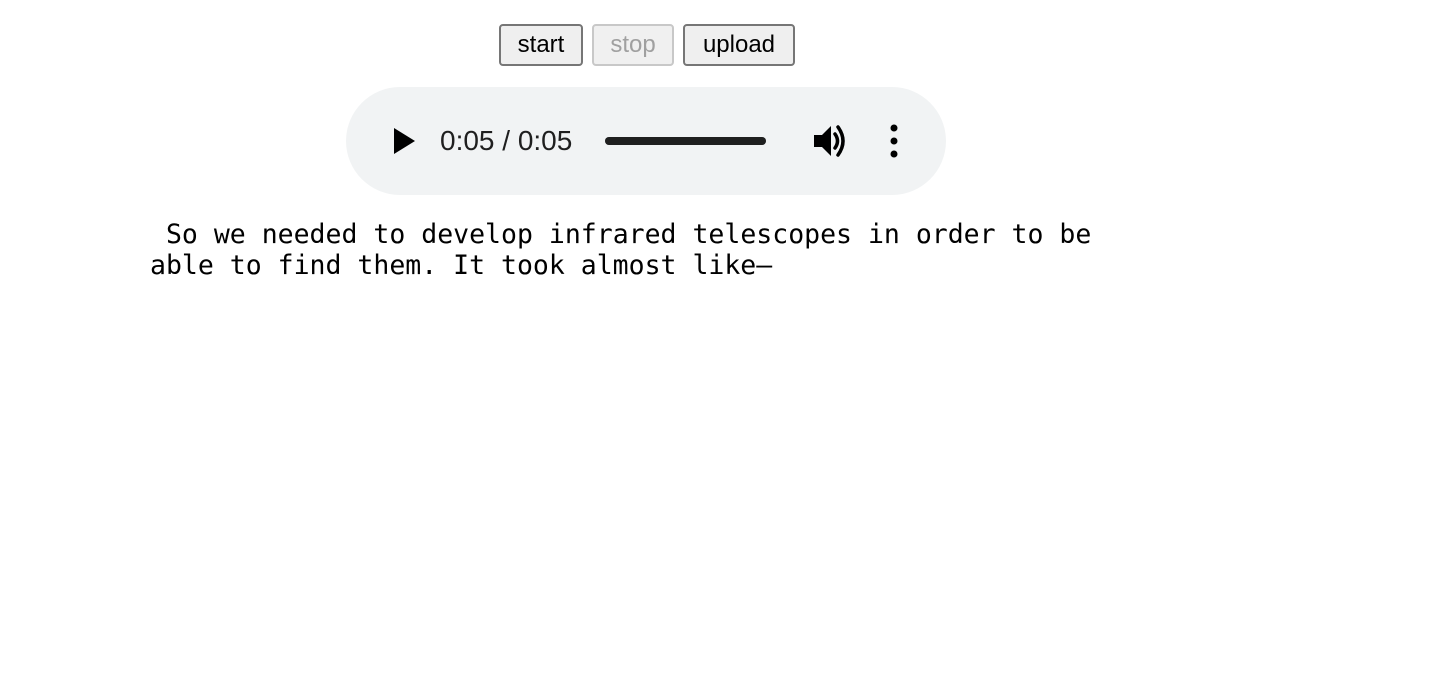  I want to click on play-icon, so click(404, 141).